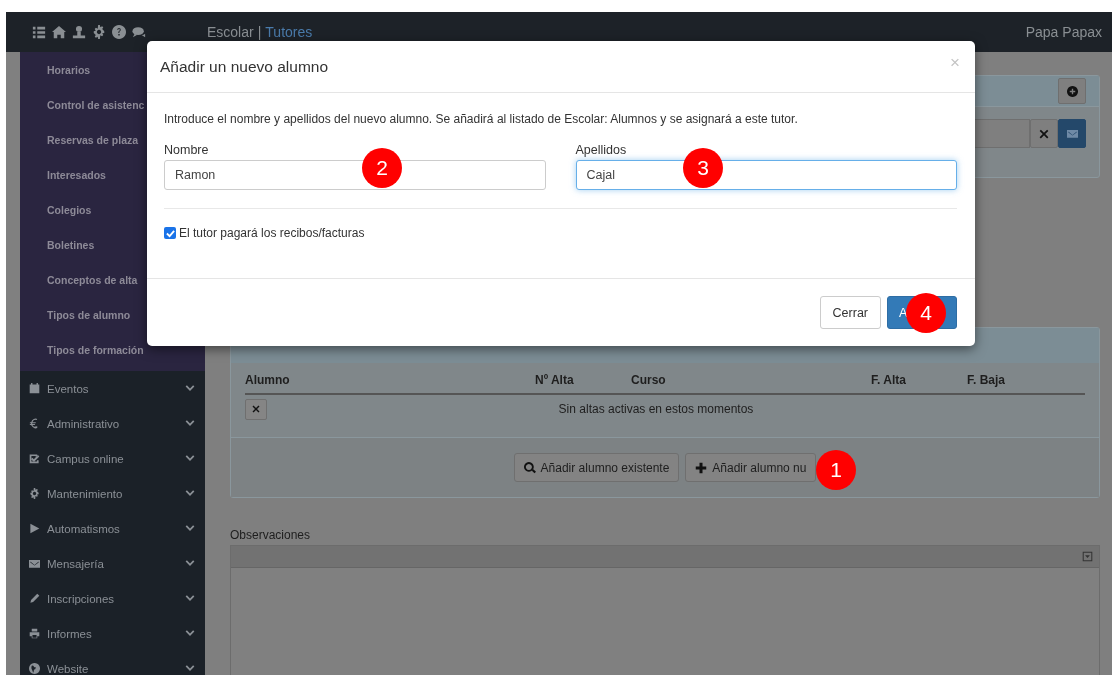  What do you see at coordinates (34, 388) in the screenshot?
I see `calendar-icon` at bounding box center [34, 388].